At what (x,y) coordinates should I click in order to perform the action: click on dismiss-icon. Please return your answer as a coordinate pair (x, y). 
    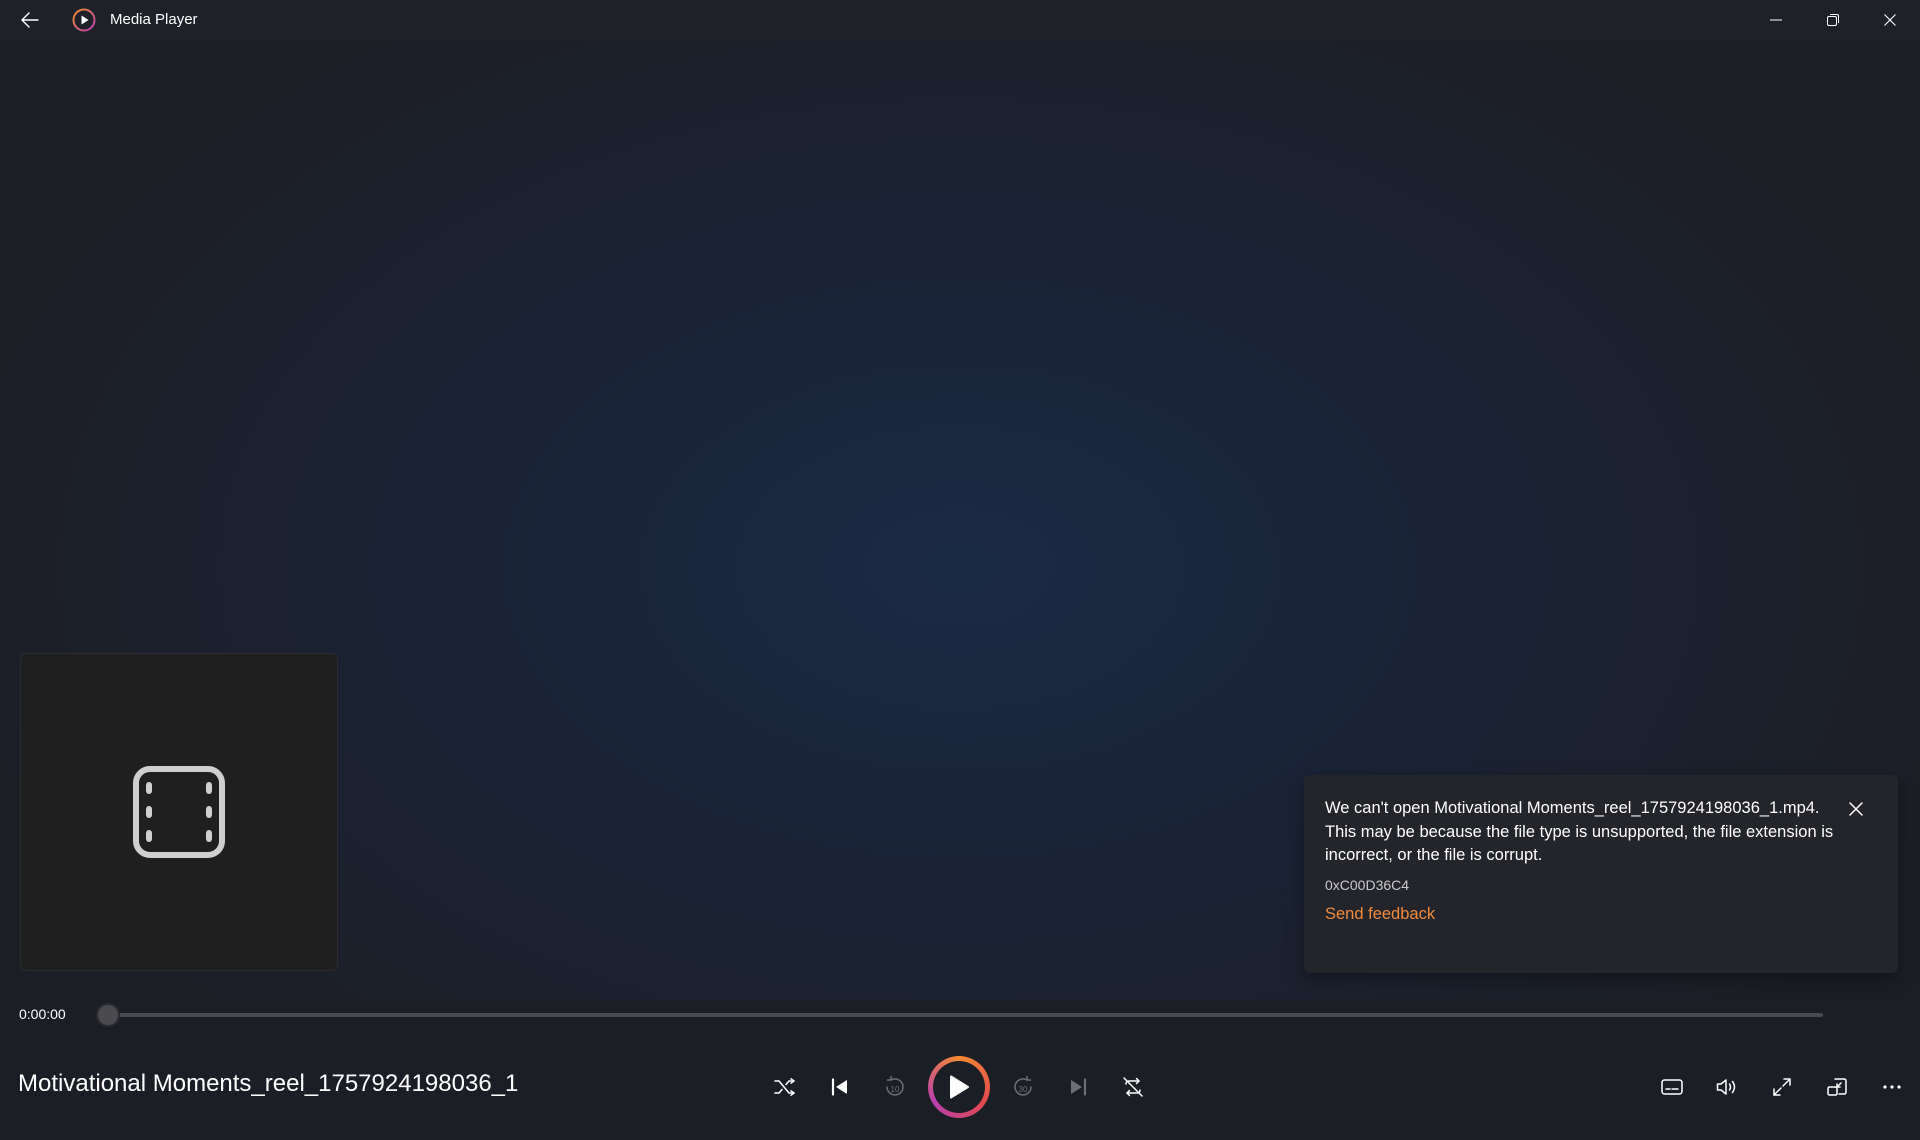
    Looking at the image, I should click on (1856, 809).